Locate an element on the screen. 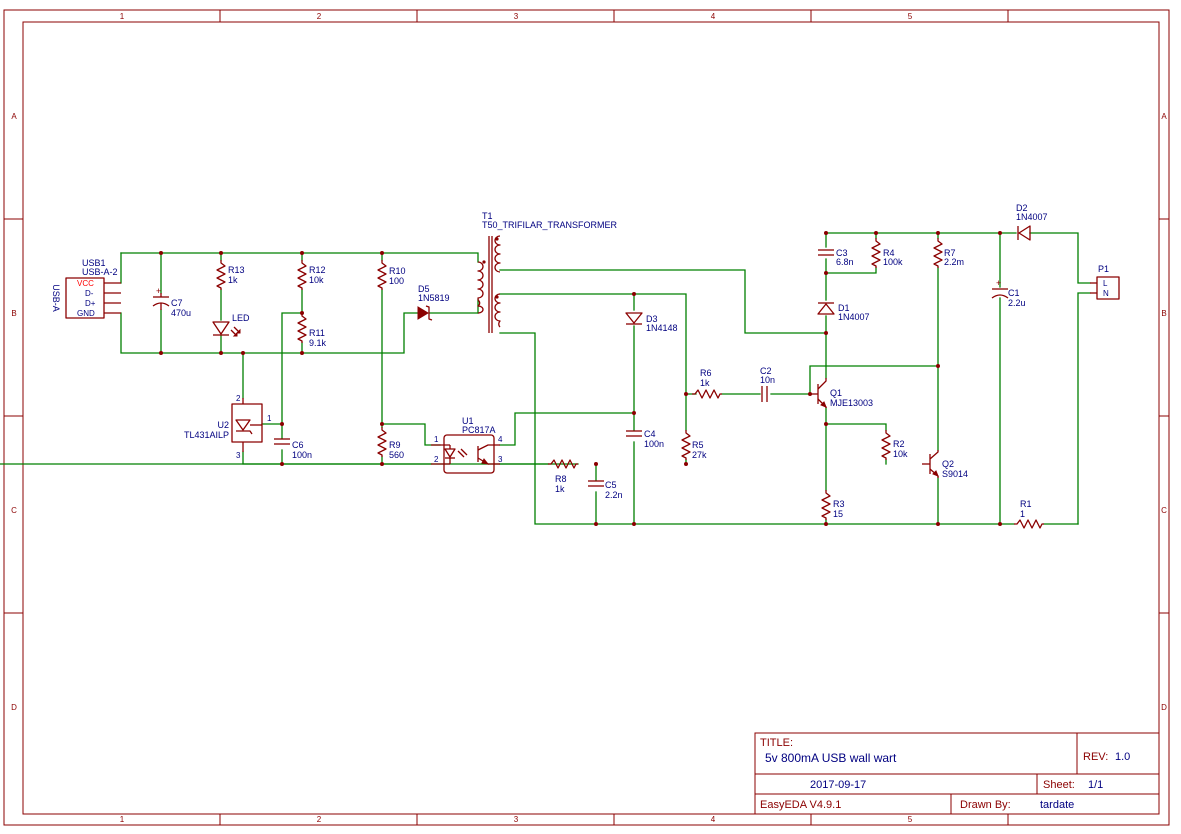 This screenshot has width=1181, height=834. q1-transistor: Q1 MJE13003 is located at coordinates (841, 393).